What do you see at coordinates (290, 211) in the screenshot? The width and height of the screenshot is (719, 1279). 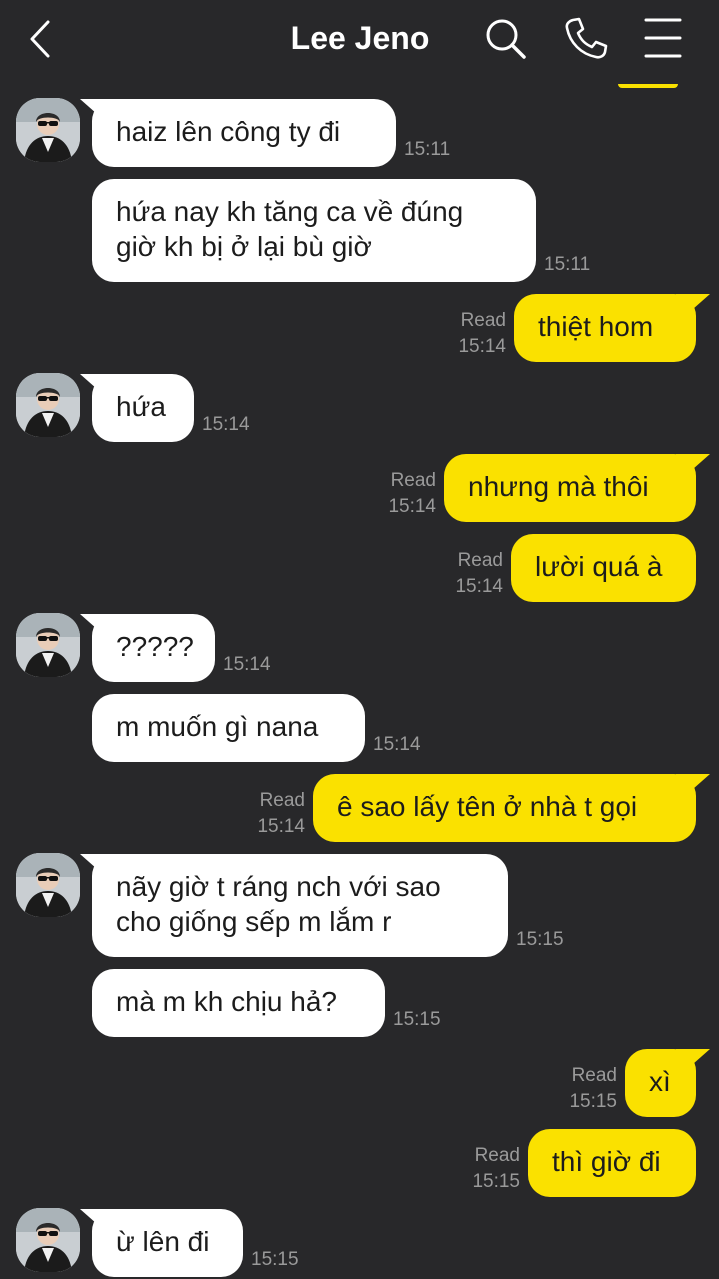 I see `message-text-line-1: hứa nay kh tăng ca về đúng` at bounding box center [290, 211].